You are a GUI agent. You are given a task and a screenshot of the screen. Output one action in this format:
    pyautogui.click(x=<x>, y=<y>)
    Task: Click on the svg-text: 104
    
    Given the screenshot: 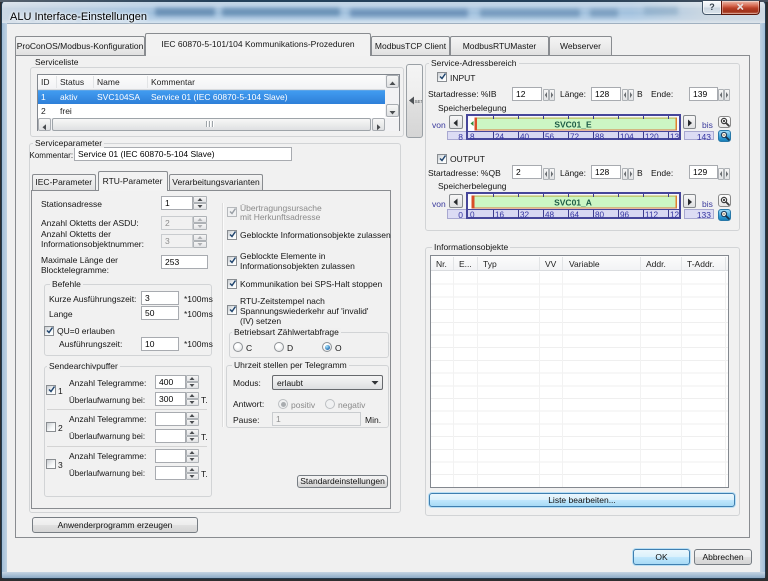 What is the action you would take?
    pyautogui.click(x=627, y=136)
    